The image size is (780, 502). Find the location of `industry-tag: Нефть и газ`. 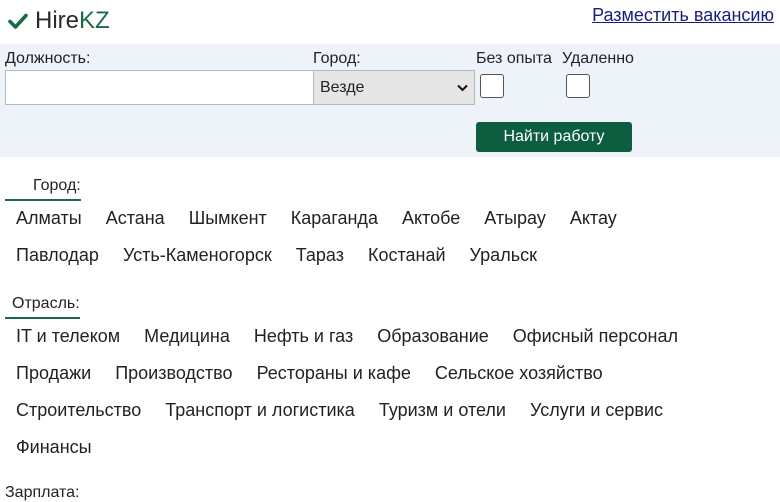

industry-tag: Нефть и газ is located at coordinates (303, 336).